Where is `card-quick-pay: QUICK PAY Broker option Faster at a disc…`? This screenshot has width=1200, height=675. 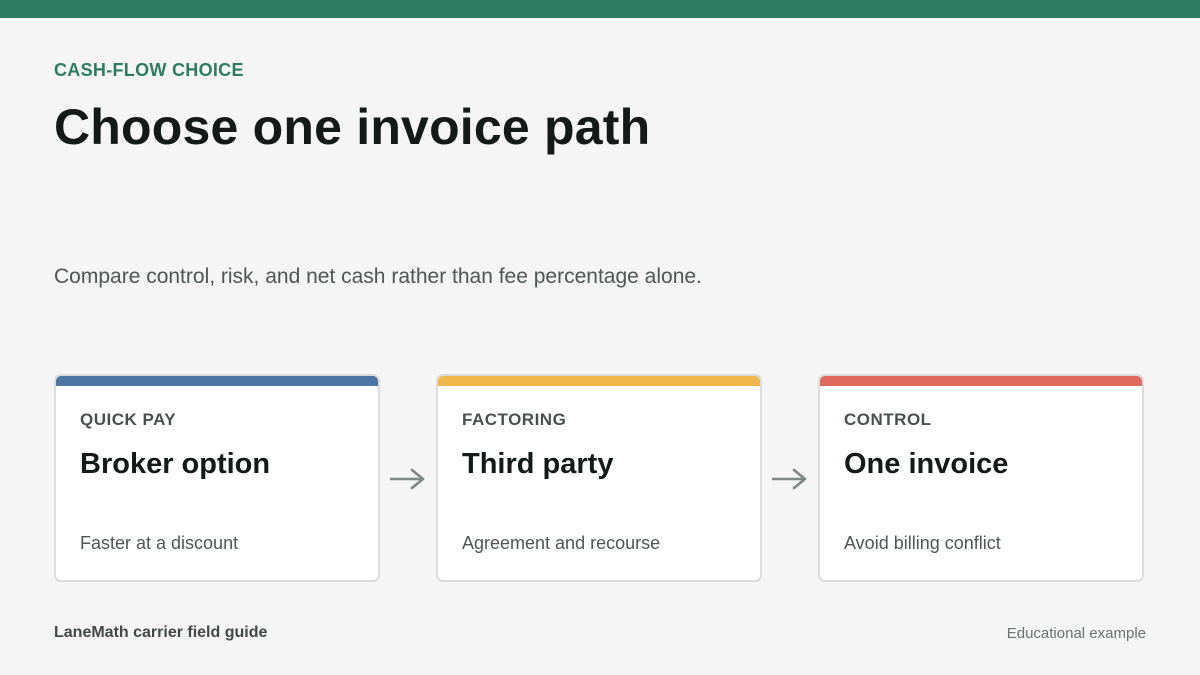
card-quick-pay: QUICK PAY Broker option Faster at a disc… is located at coordinates (217, 478).